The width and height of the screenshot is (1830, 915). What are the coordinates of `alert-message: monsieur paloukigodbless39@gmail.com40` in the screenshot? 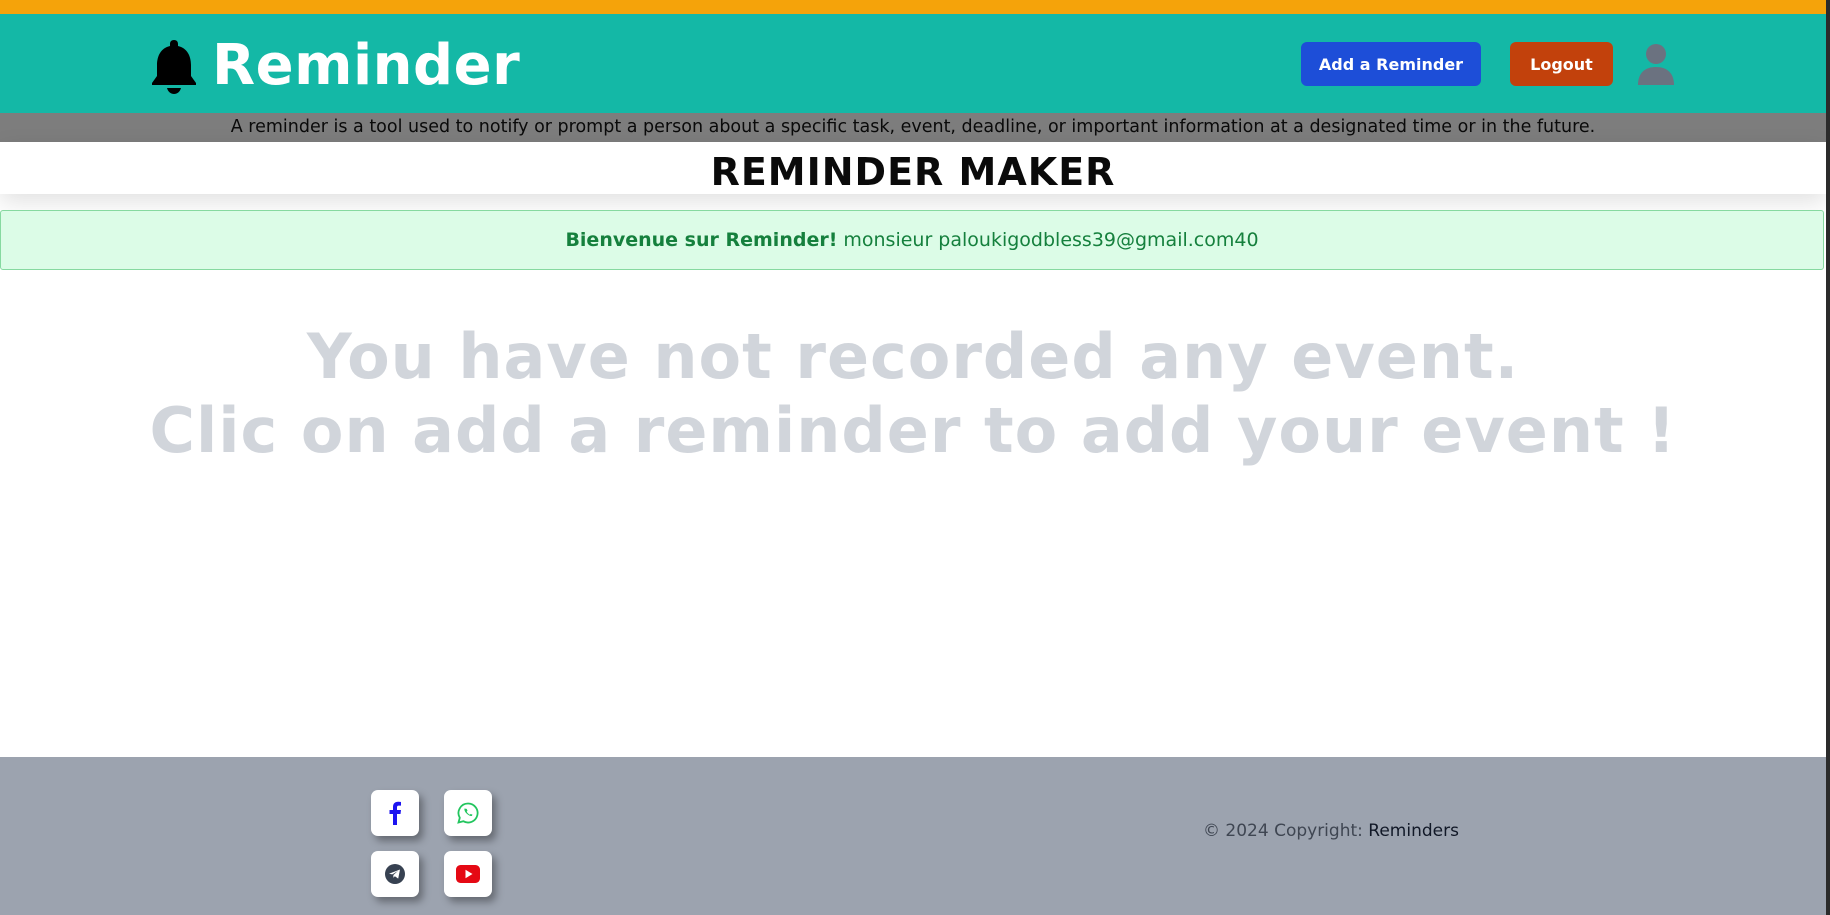 It's located at (1051, 240).